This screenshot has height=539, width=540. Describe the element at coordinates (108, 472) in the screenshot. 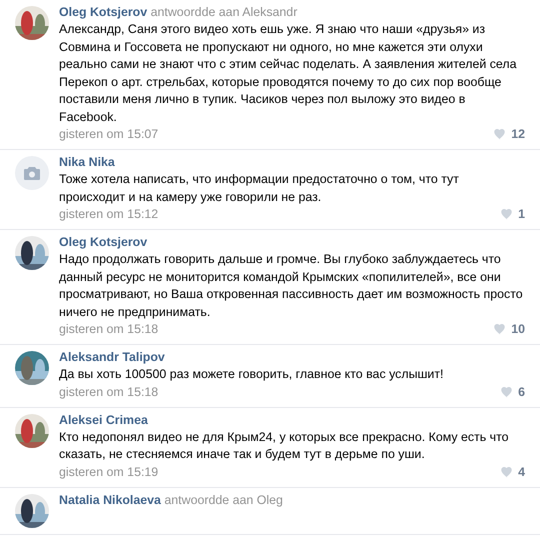

I see `timestamp-link: gisteren om 15:19` at that location.